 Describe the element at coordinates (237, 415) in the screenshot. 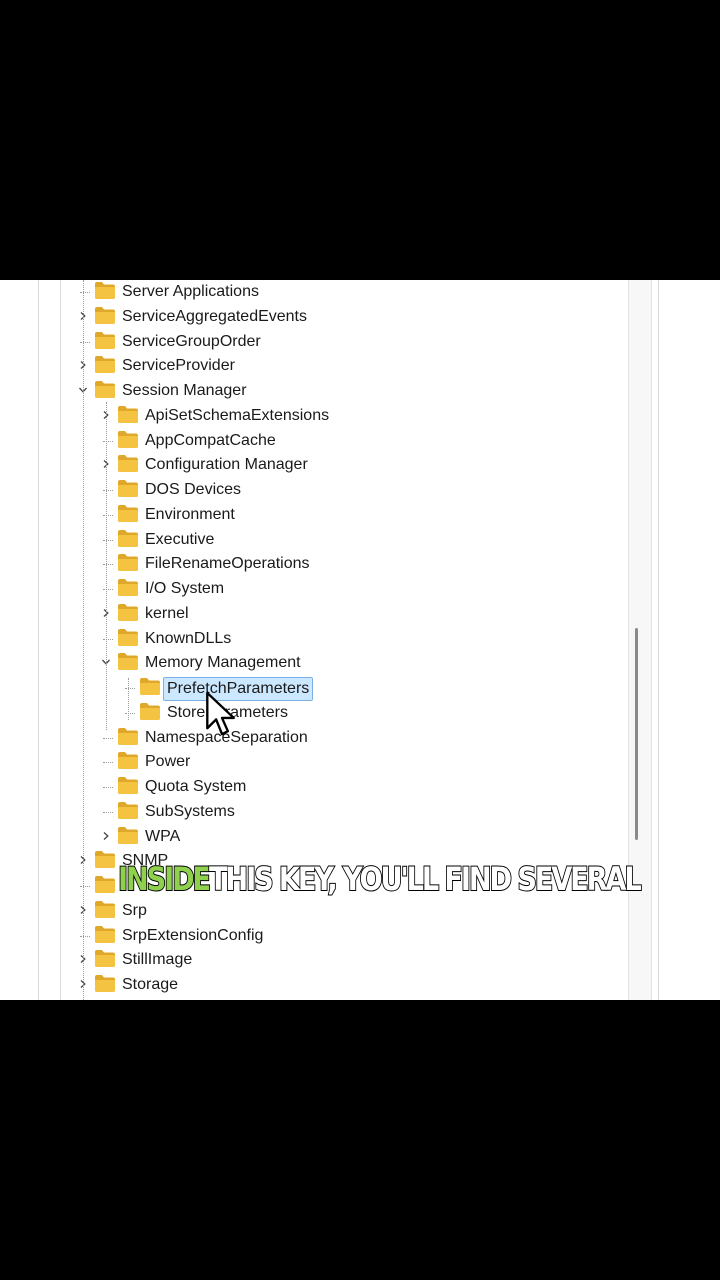

I see `tree-item-label: ApiSetSchemaExtensions` at that location.